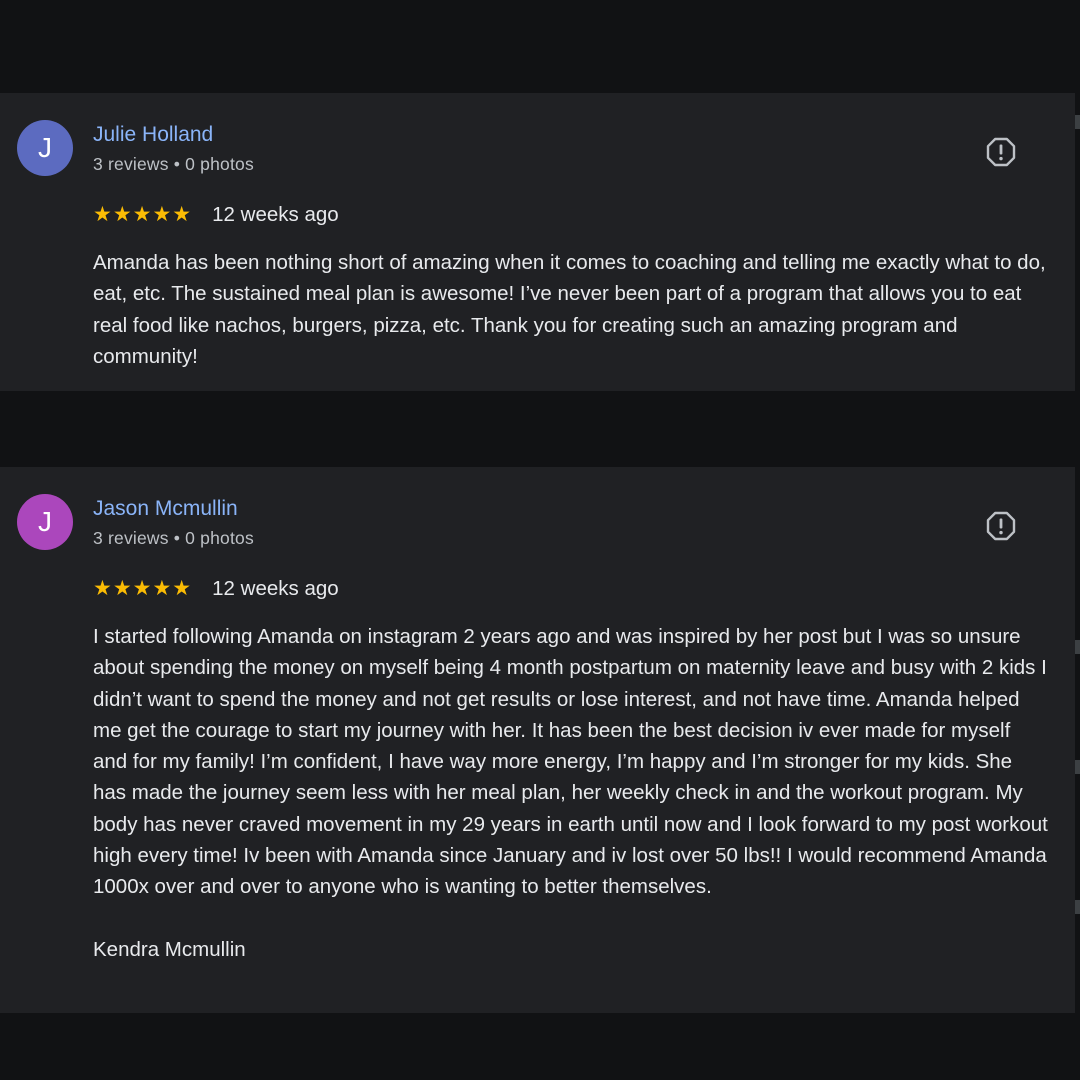 This screenshot has height=1080, width=1080. Describe the element at coordinates (165, 509) in the screenshot. I see `reviewer-name: Jason Mcmullin` at that location.